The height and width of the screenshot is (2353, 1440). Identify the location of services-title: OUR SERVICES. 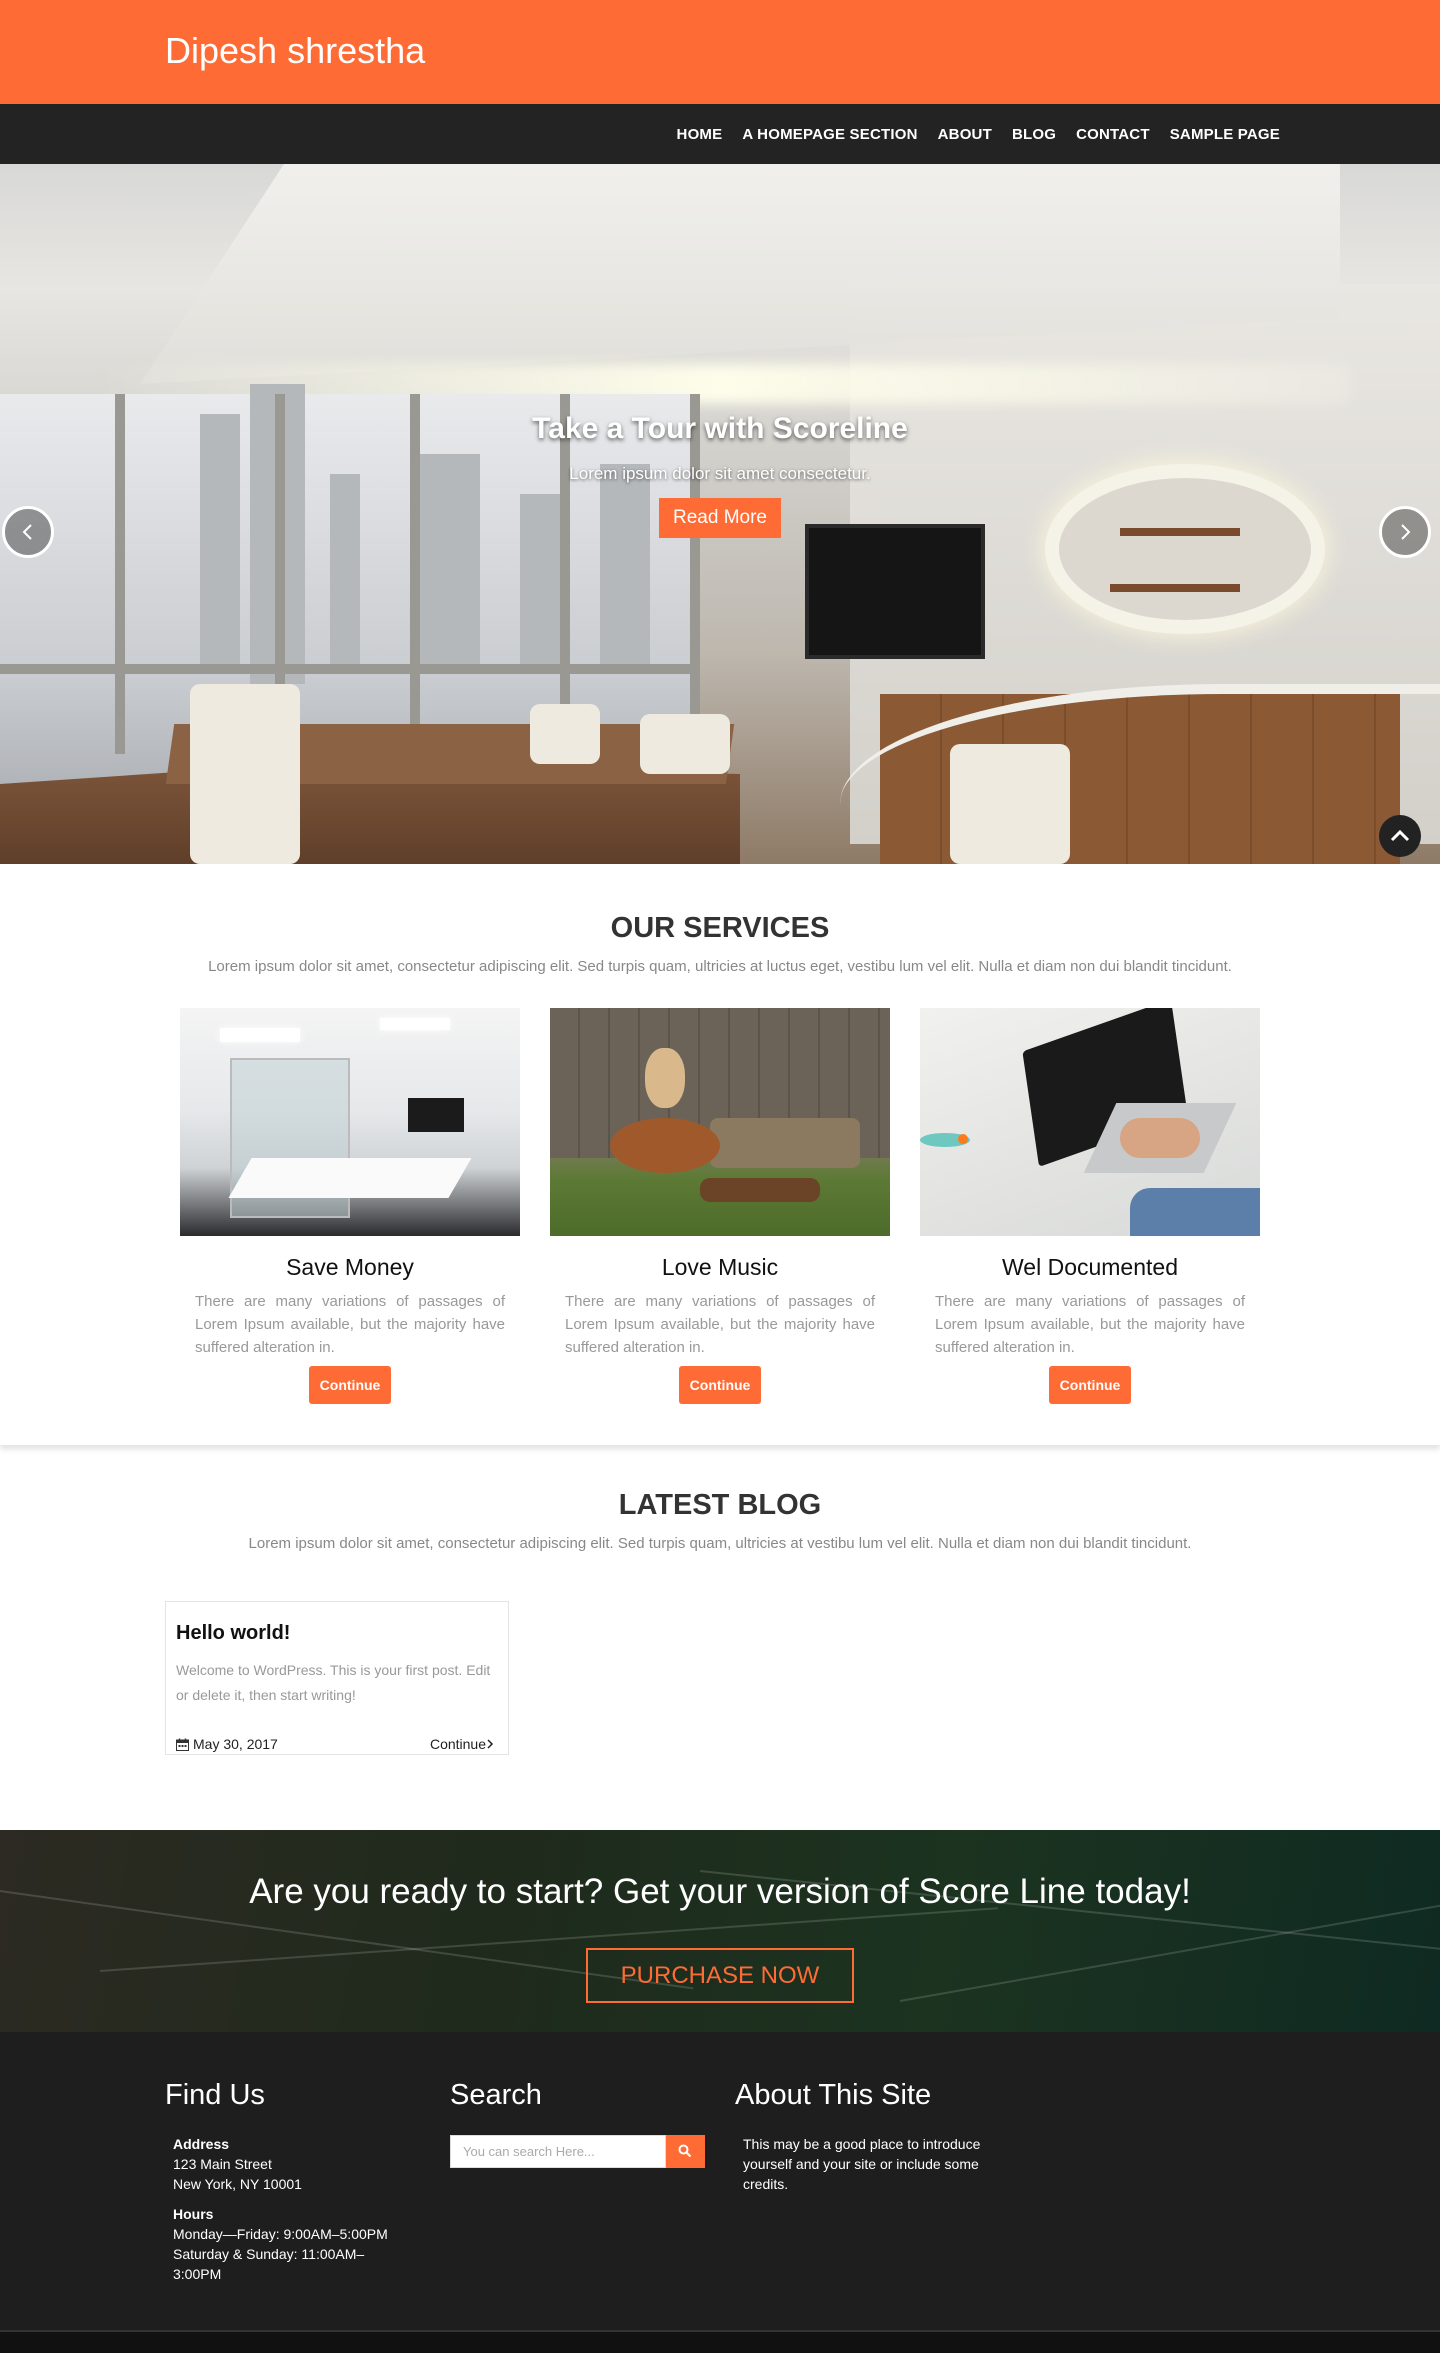
(720, 928).